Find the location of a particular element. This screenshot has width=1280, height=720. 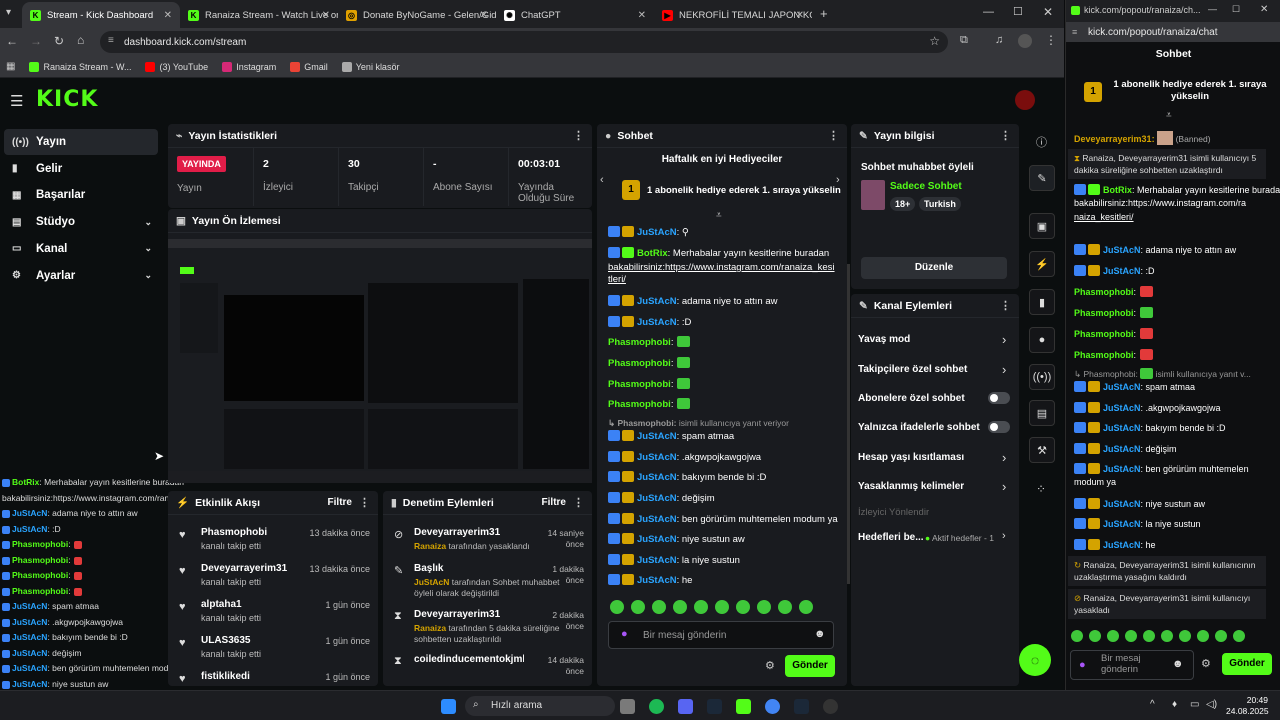

back-icon: ← is located at coordinates (12, 41).